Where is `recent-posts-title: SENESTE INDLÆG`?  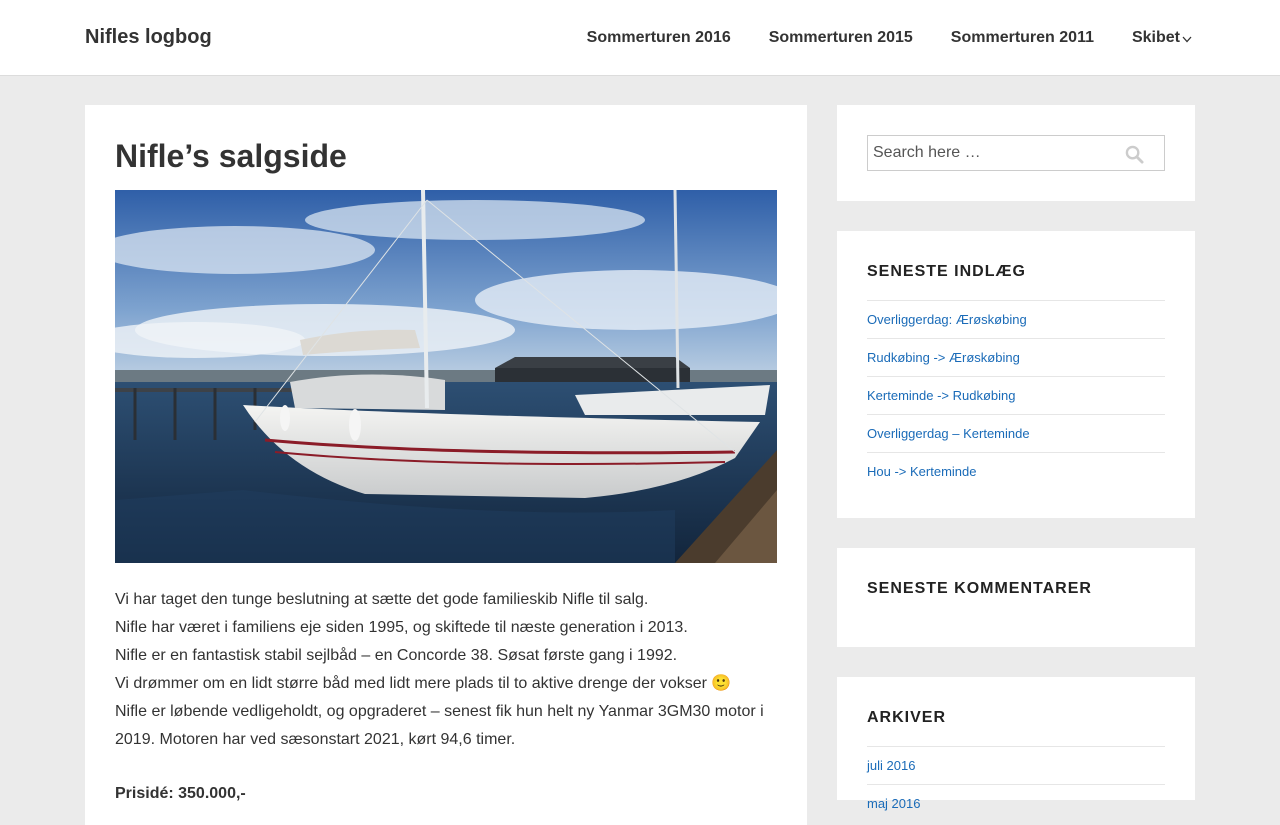 recent-posts-title: SENESTE INDLÆG is located at coordinates (946, 271).